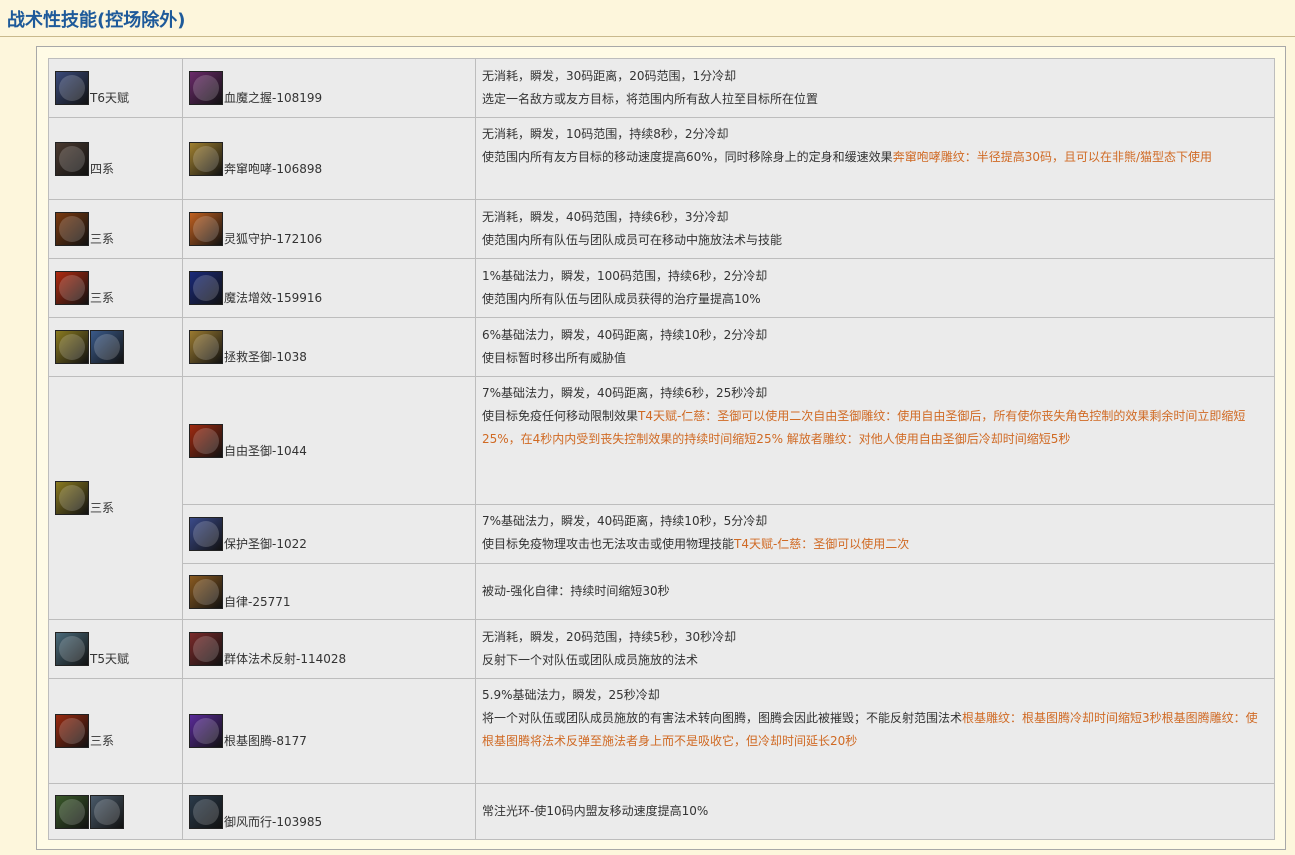 This screenshot has width=1295, height=855. What do you see at coordinates (72, 649) in the screenshot?
I see `sword-icon` at bounding box center [72, 649].